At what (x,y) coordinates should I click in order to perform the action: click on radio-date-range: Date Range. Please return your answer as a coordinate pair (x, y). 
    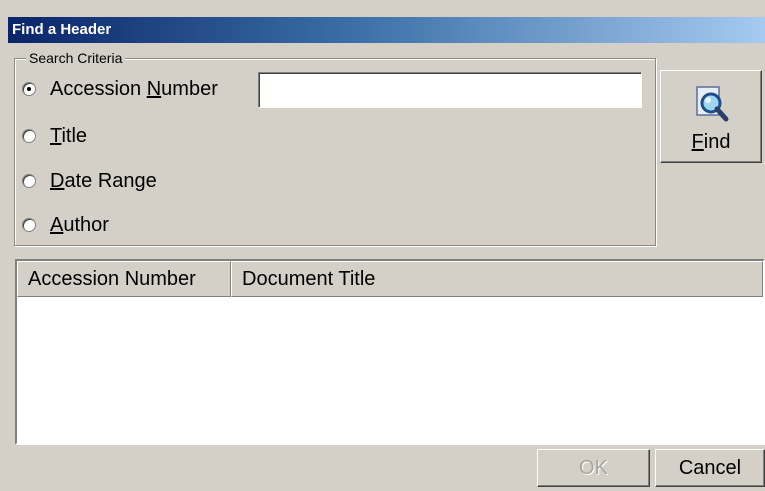
    Looking at the image, I should click on (89, 181).